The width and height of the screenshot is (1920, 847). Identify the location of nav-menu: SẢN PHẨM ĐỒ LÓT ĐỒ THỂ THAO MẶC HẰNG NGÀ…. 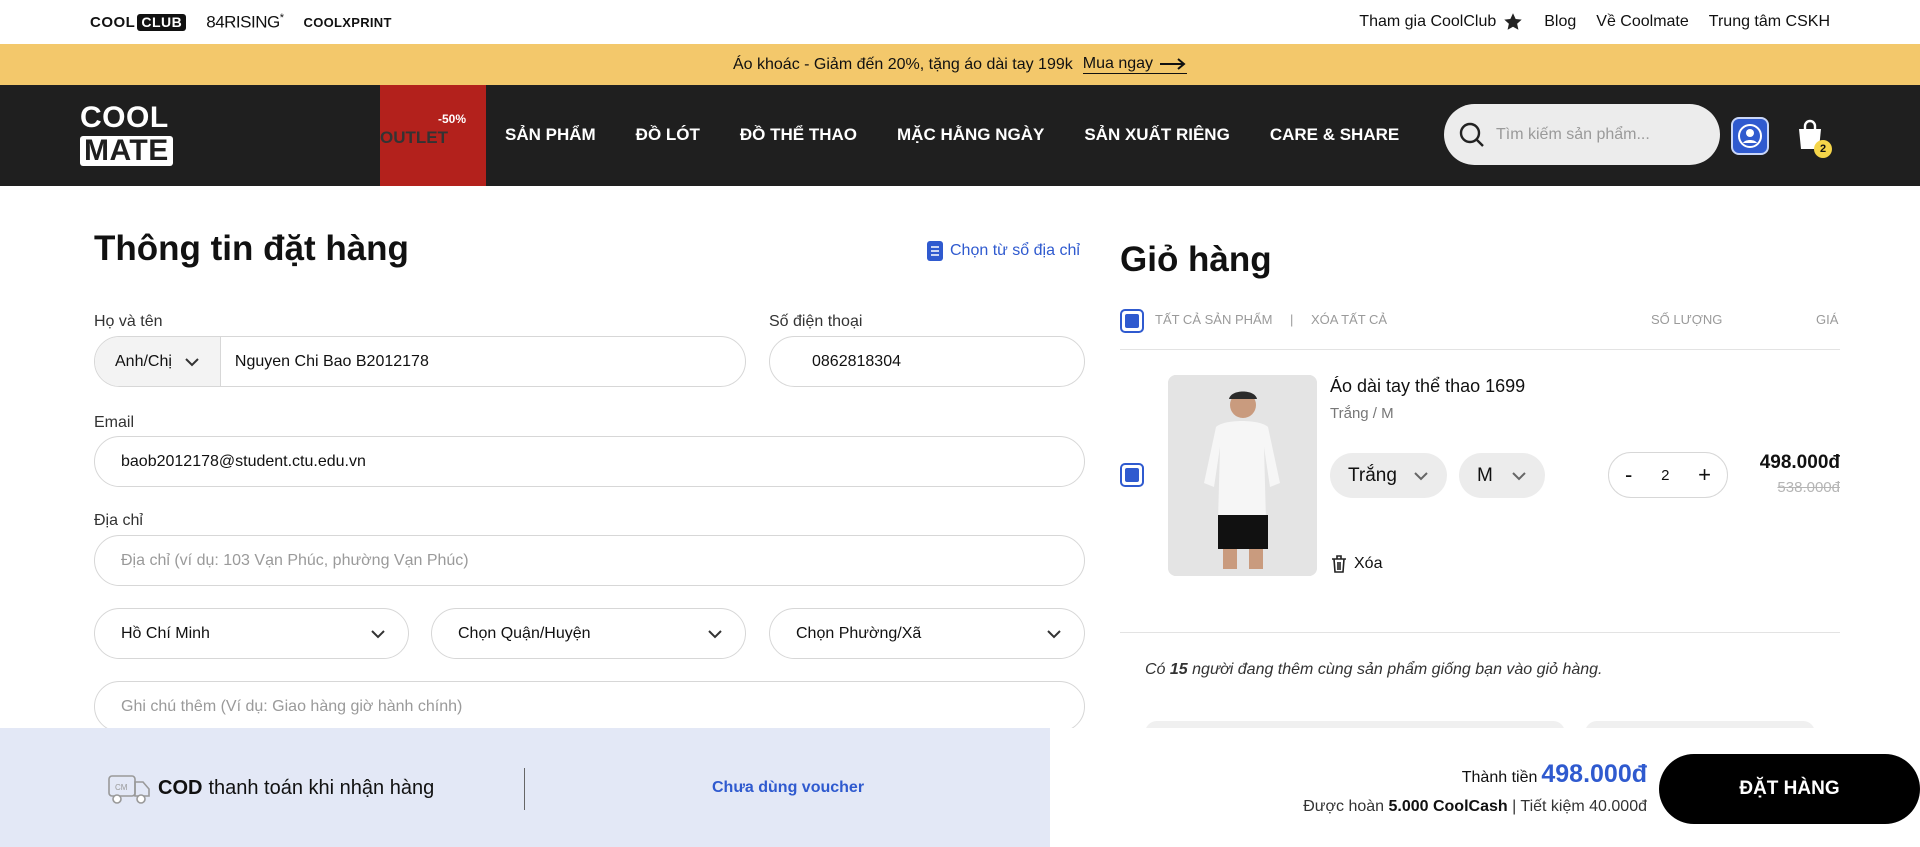
(952, 135).